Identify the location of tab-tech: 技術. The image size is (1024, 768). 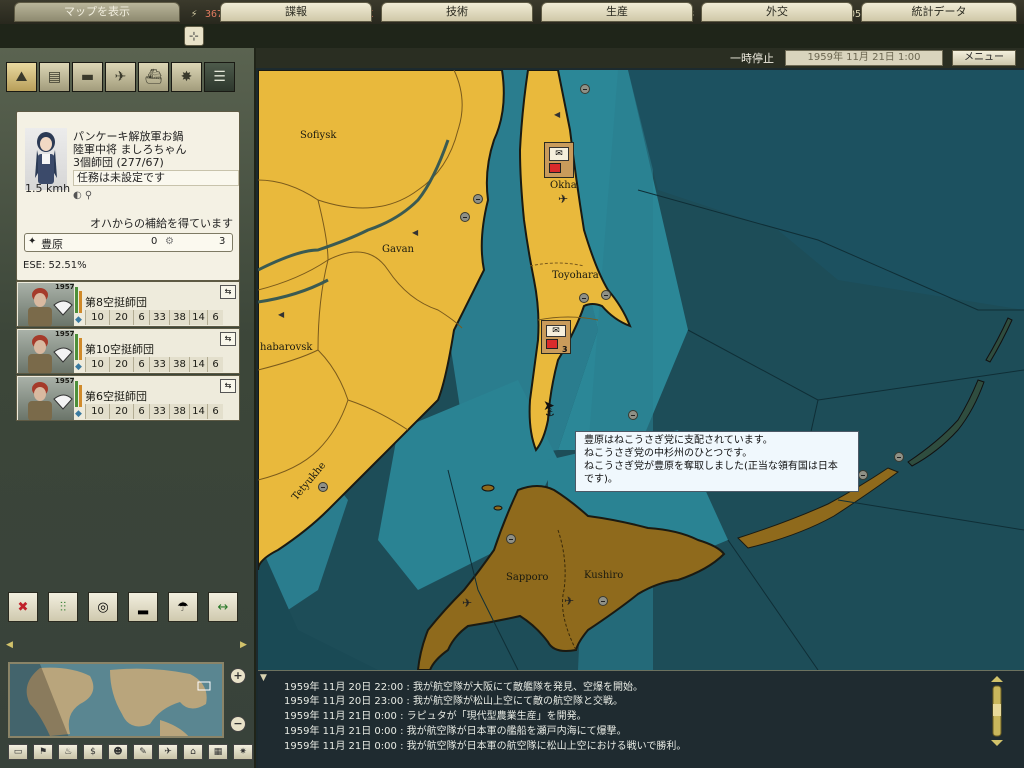
(457, 12).